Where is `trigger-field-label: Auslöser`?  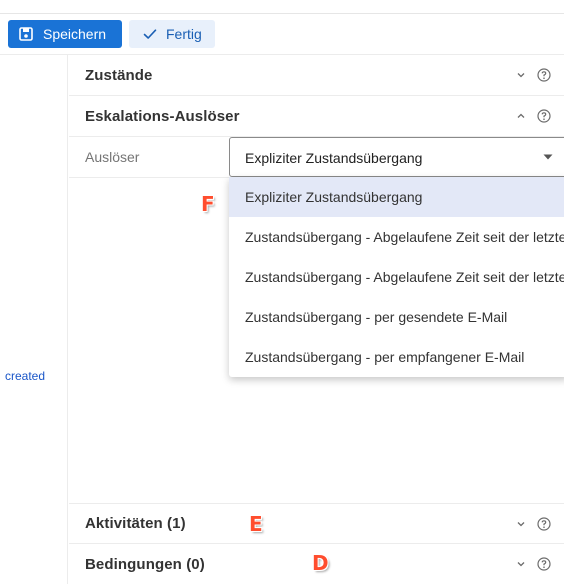 trigger-field-label: Auslöser is located at coordinates (112, 157).